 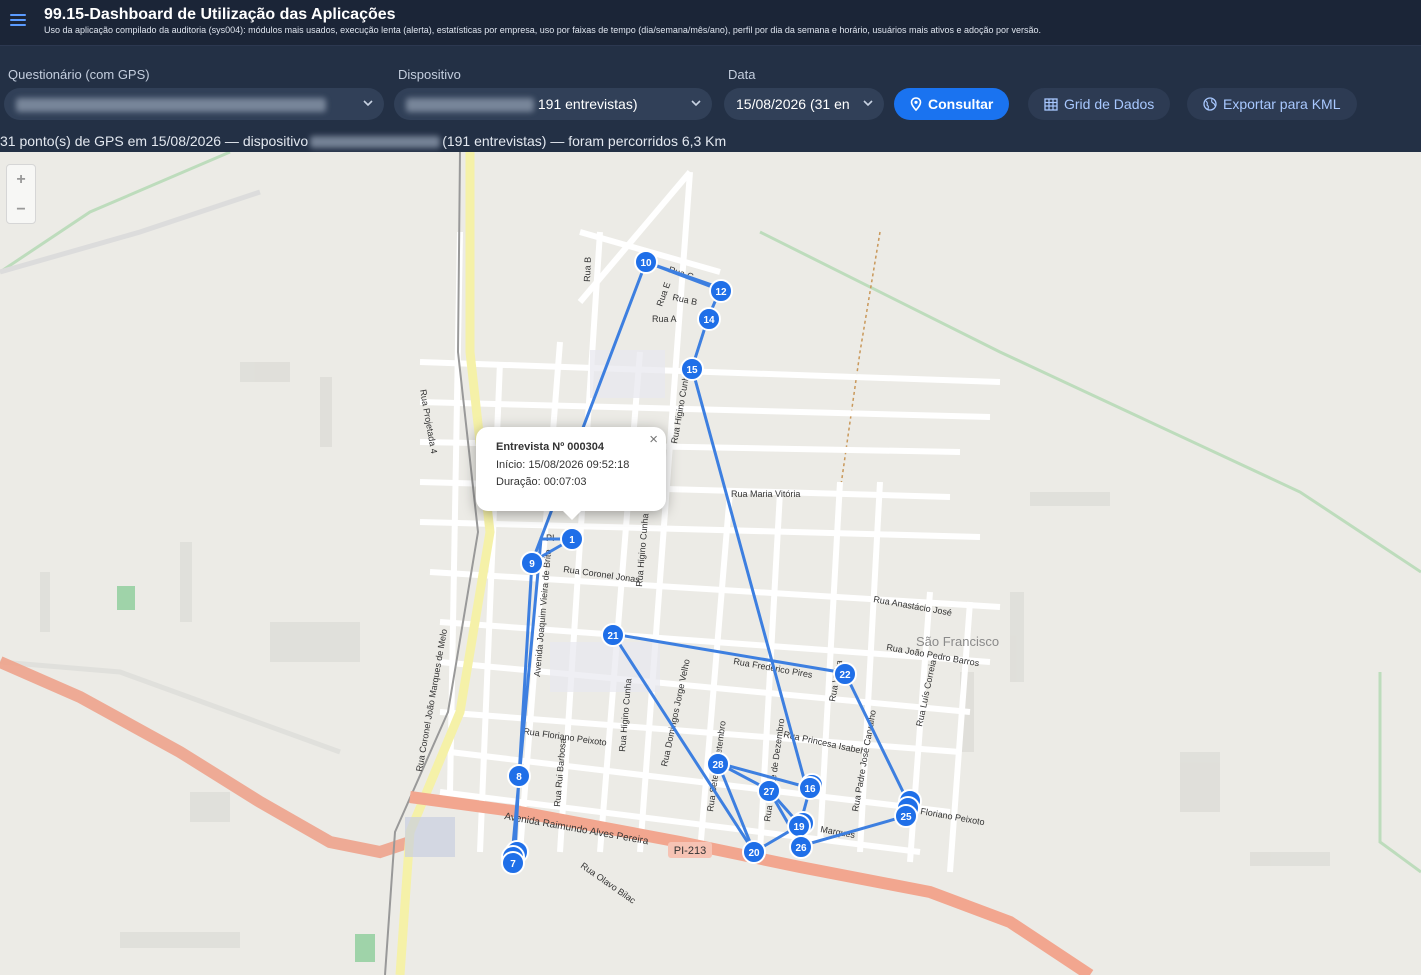 I want to click on exportar-kml-label: Exportar para KML, so click(x=1282, y=104).